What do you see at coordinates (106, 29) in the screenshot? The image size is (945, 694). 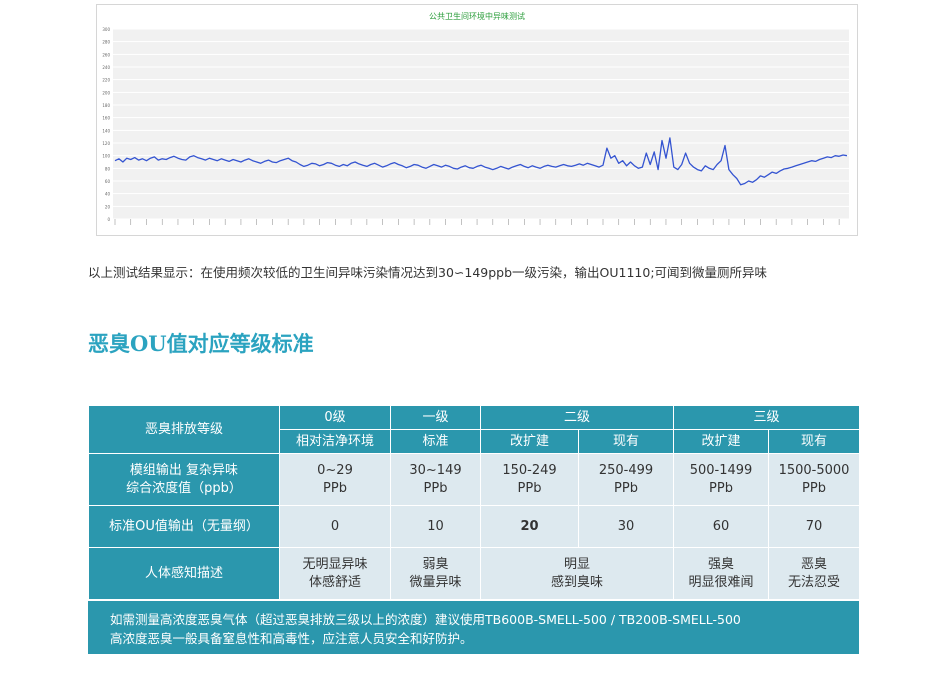 I see `y-tick-label: 300` at bounding box center [106, 29].